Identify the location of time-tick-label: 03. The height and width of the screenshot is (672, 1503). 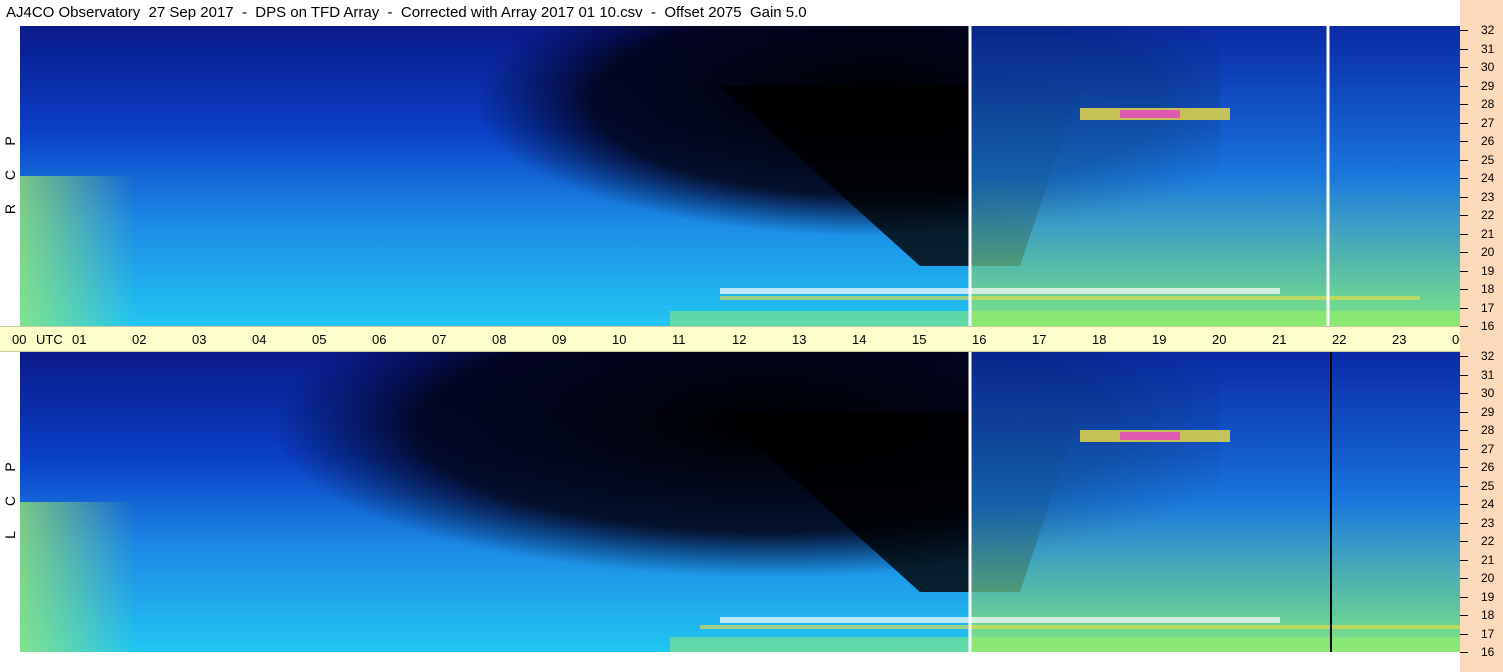
(199, 339).